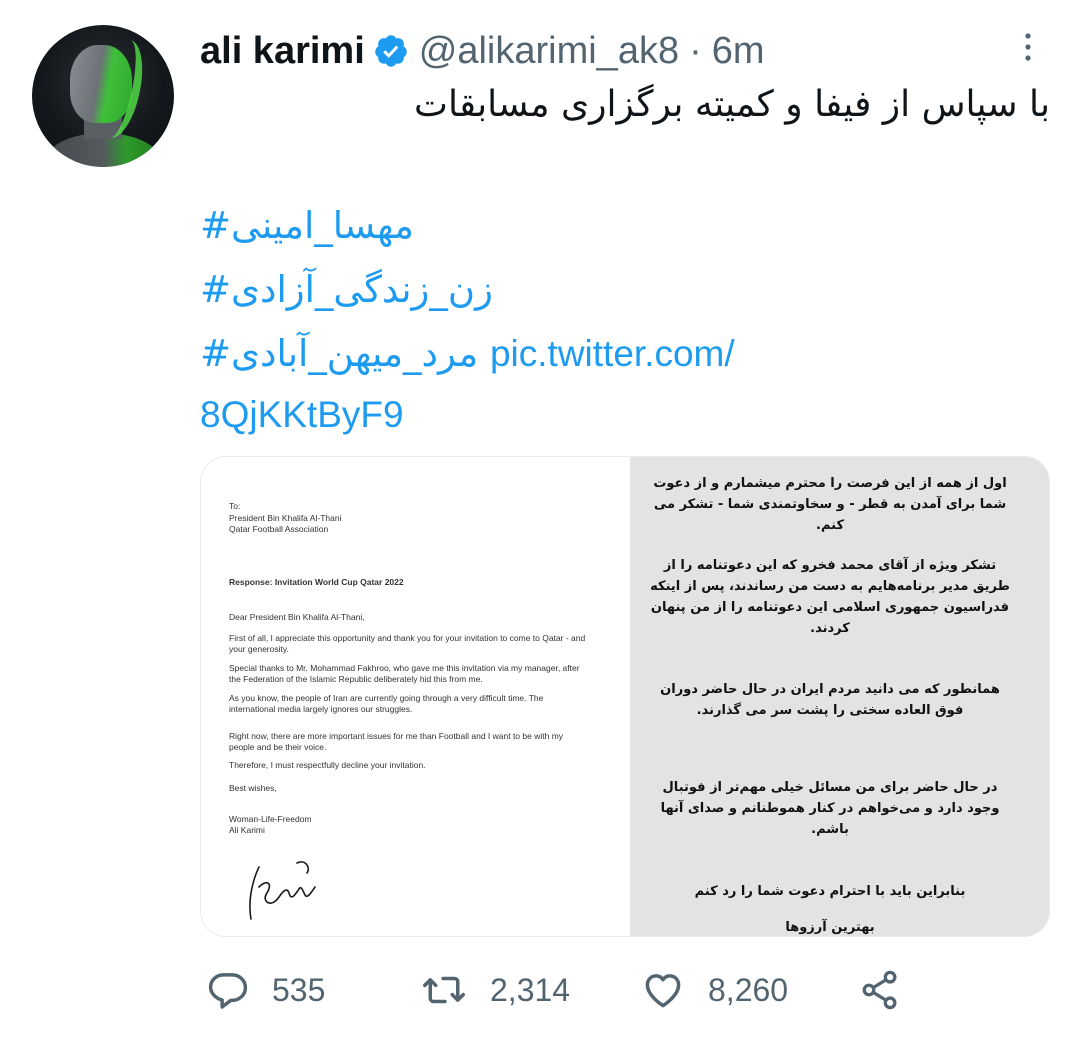 This screenshot has height=1039, width=1080. I want to click on hashtag-link: #مهسا_امینی, so click(307, 225).